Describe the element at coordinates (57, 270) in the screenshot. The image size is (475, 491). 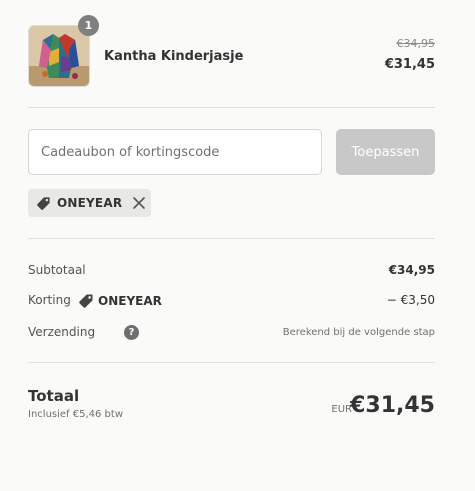
I see `subtotal-label: Subtotaal` at that location.